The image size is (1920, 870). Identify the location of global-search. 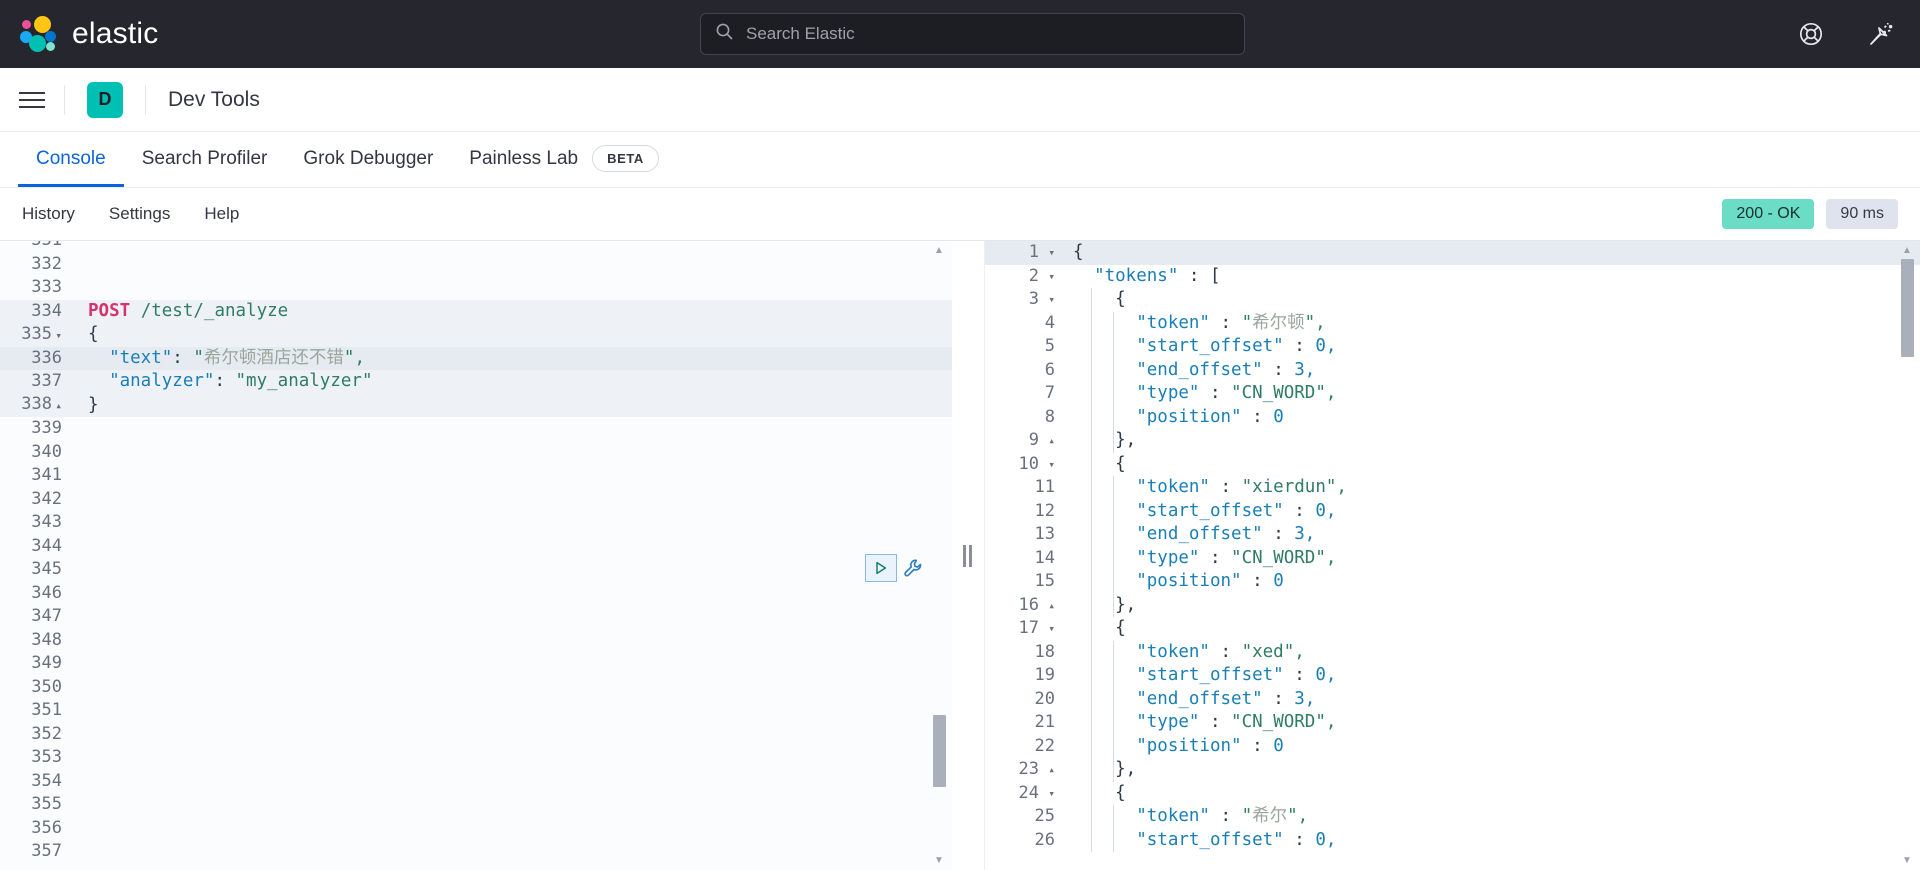
(972, 34).